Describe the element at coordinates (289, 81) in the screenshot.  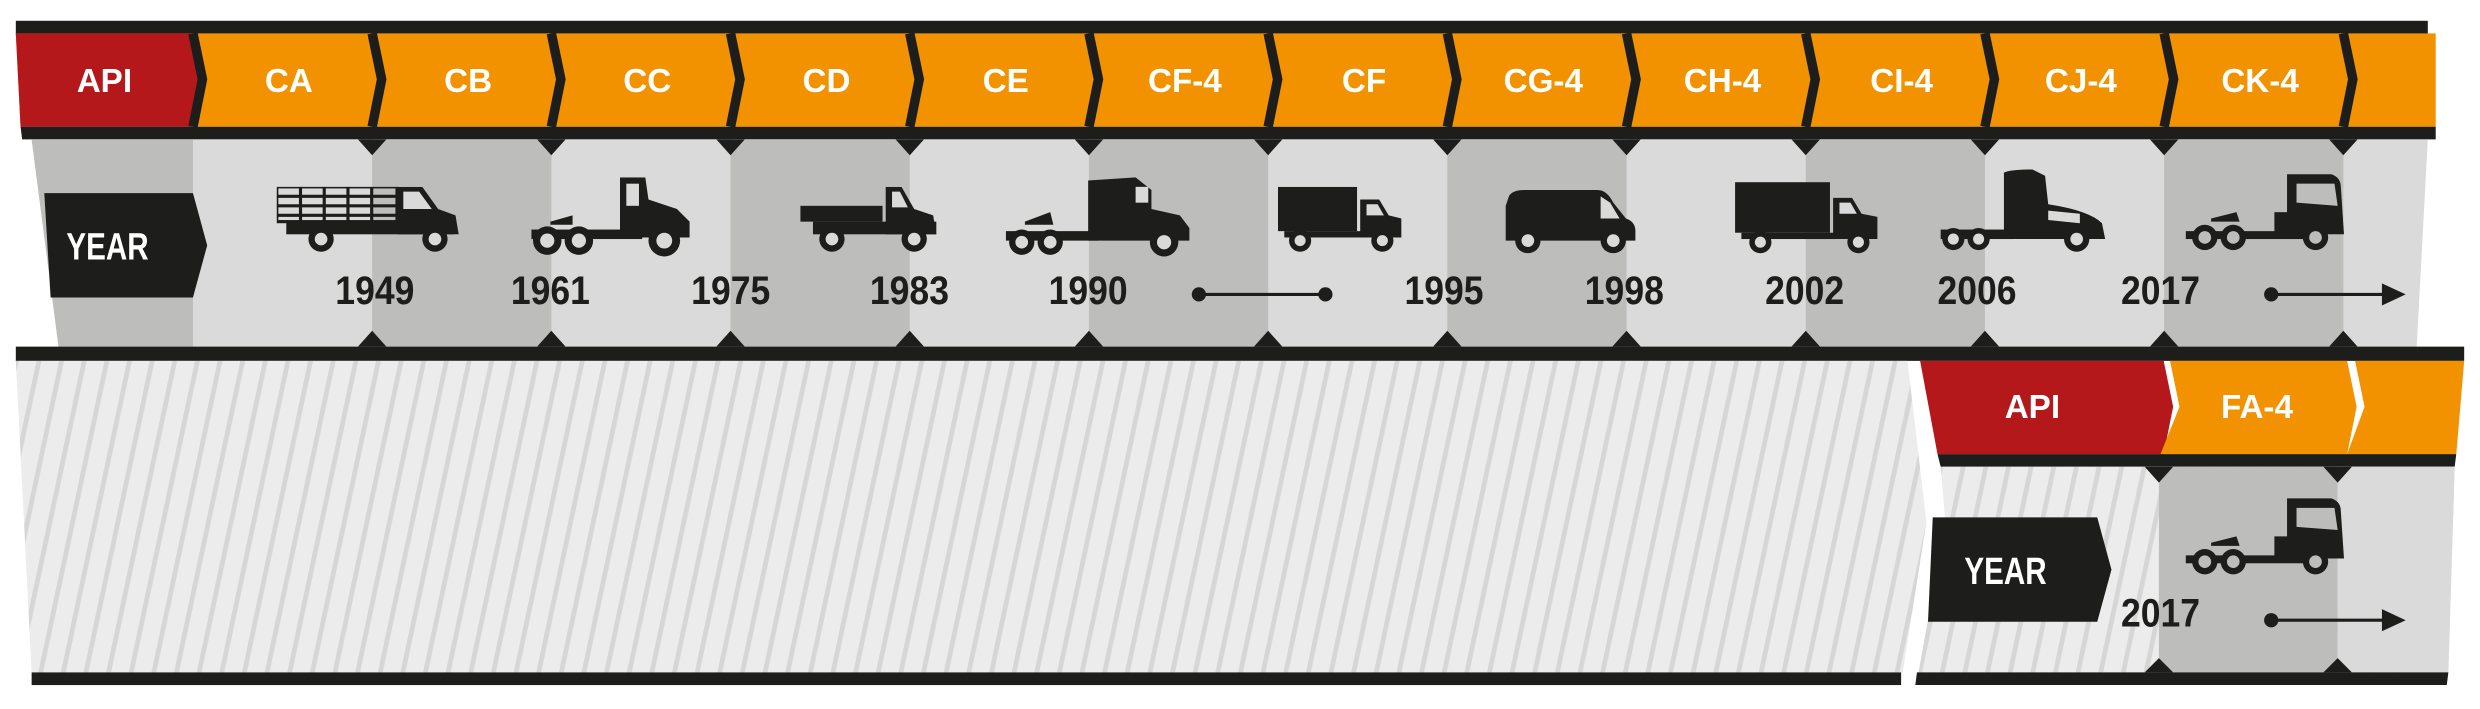
I see `category-label-ca: CA` at that location.